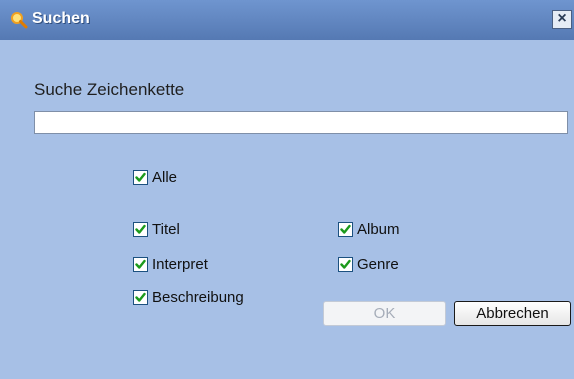 This screenshot has width=574, height=379. What do you see at coordinates (384, 313) in the screenshot?
I see `ok-button: OK` at bounding box center [384, 313].